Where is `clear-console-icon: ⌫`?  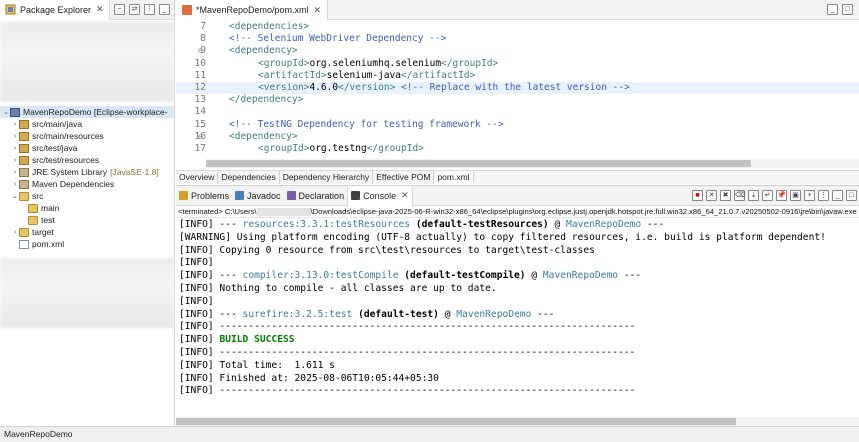 clear-console-icon: ⌫ is located at coordinates (739, 195).